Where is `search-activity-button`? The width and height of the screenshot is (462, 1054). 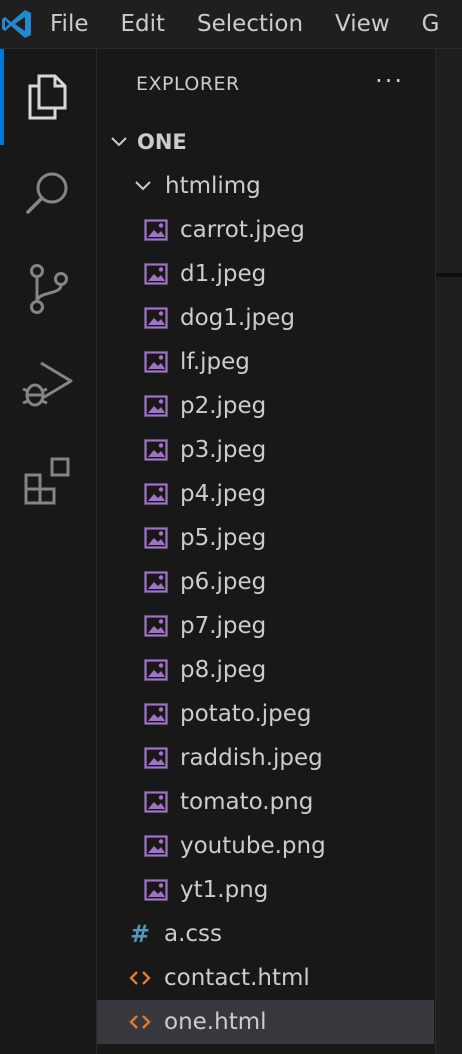
search-activity-button is located at coordinates (48, 193).